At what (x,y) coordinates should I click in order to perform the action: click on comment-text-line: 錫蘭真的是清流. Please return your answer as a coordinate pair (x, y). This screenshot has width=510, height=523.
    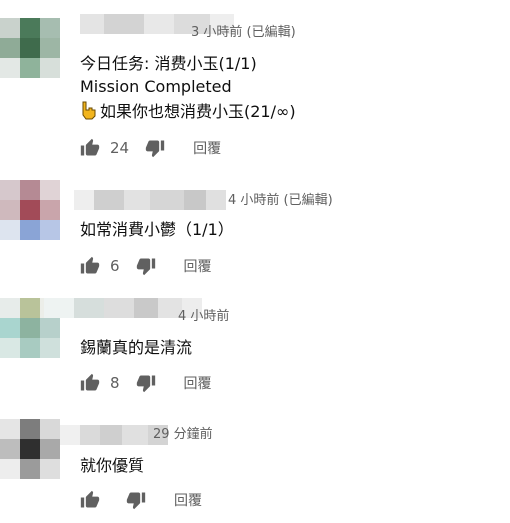
    Looking at the image, I should click on (136, 347).